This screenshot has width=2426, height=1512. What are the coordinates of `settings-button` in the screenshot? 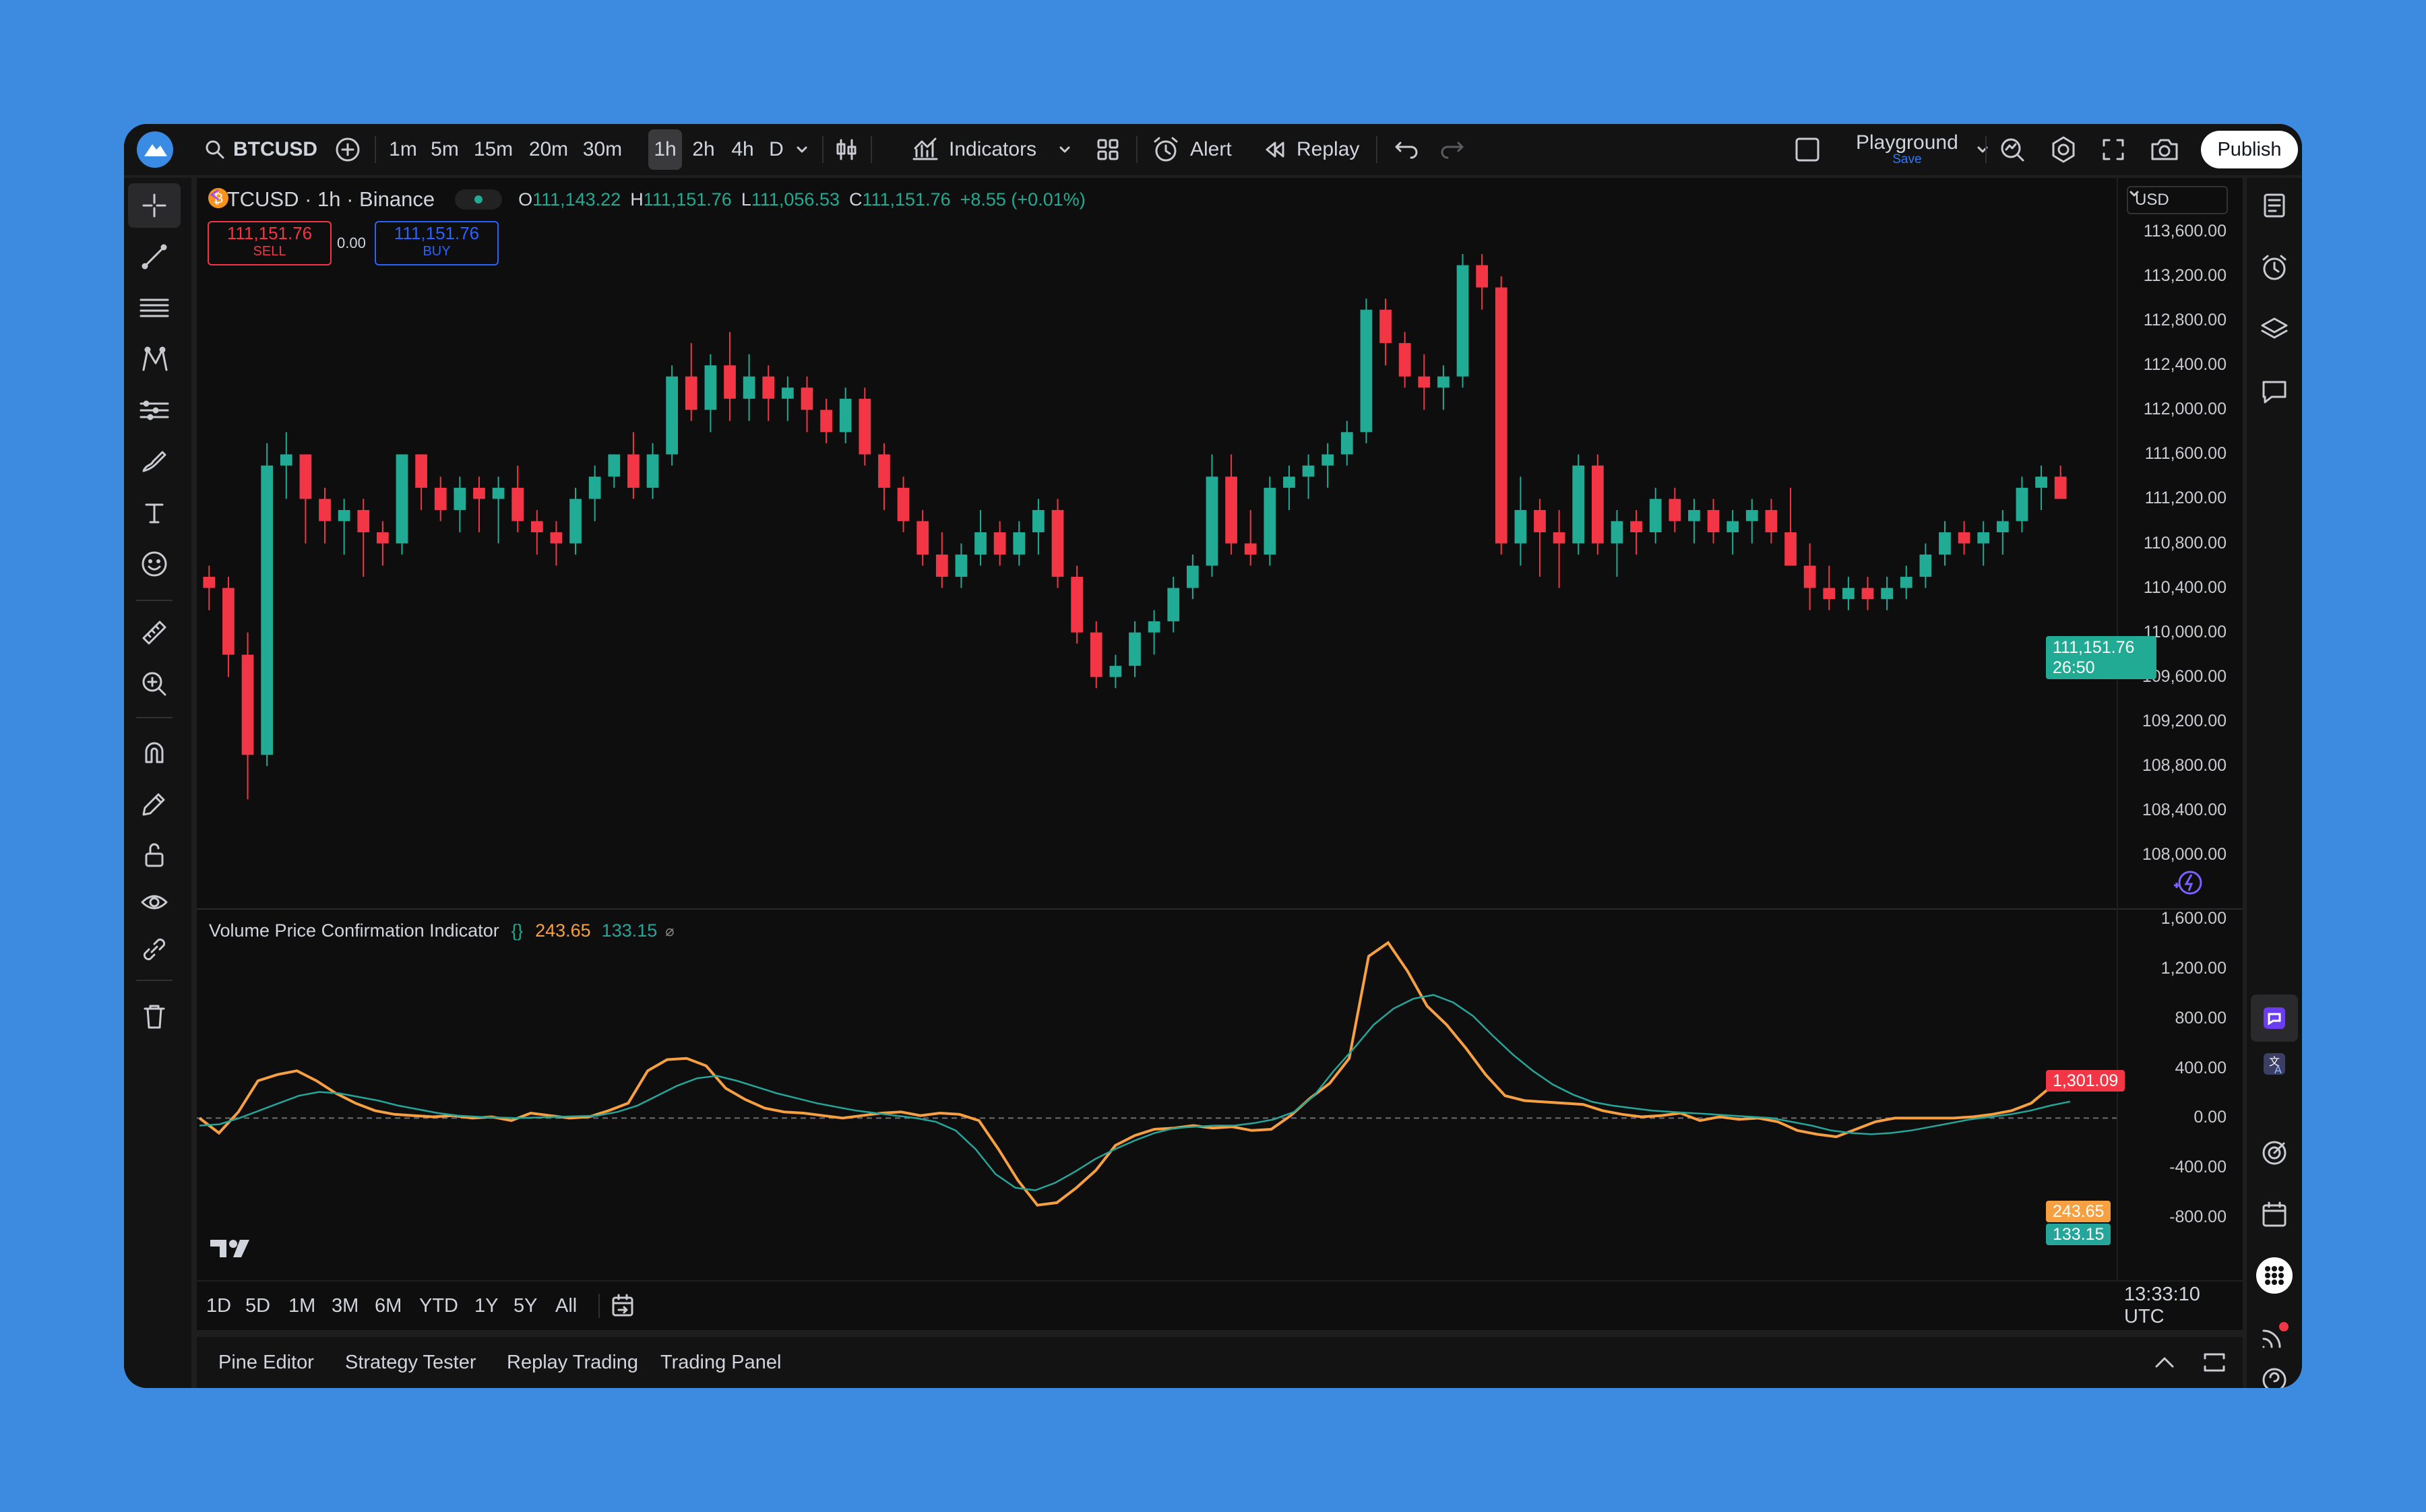 It's located at (2063, 149).